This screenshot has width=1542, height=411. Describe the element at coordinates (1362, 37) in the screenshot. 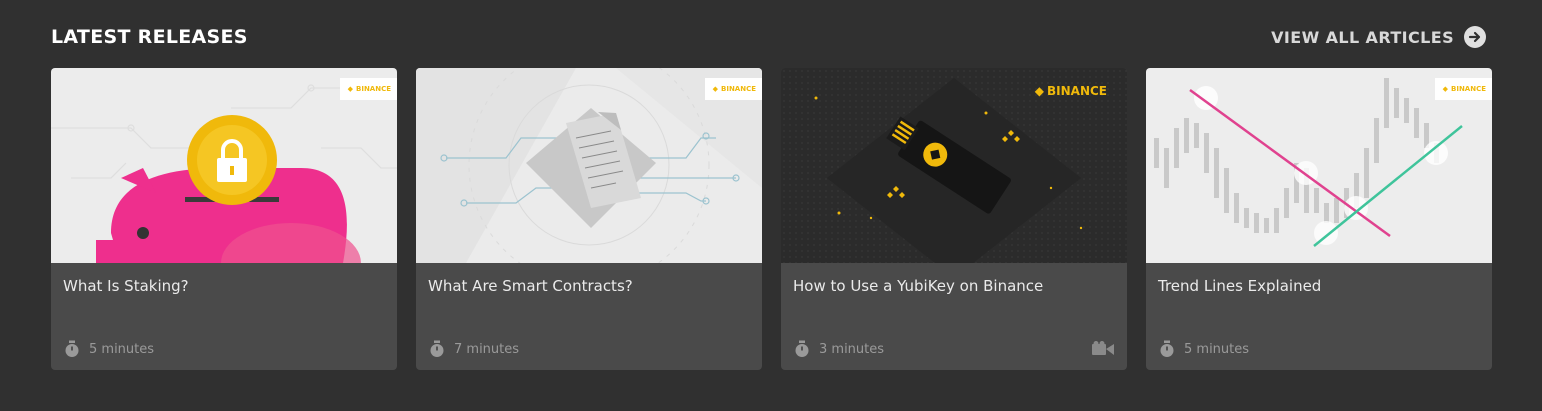

I see `view-all-label: VIEW ALL ARTICLES` at that location.